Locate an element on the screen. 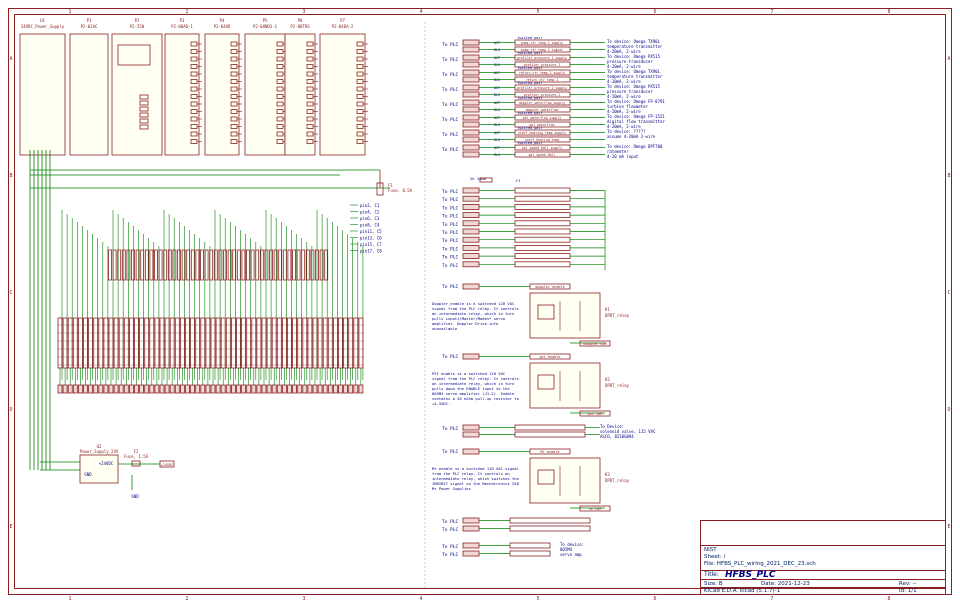  relay-ref: K3 is located at coordinates (607, 474).